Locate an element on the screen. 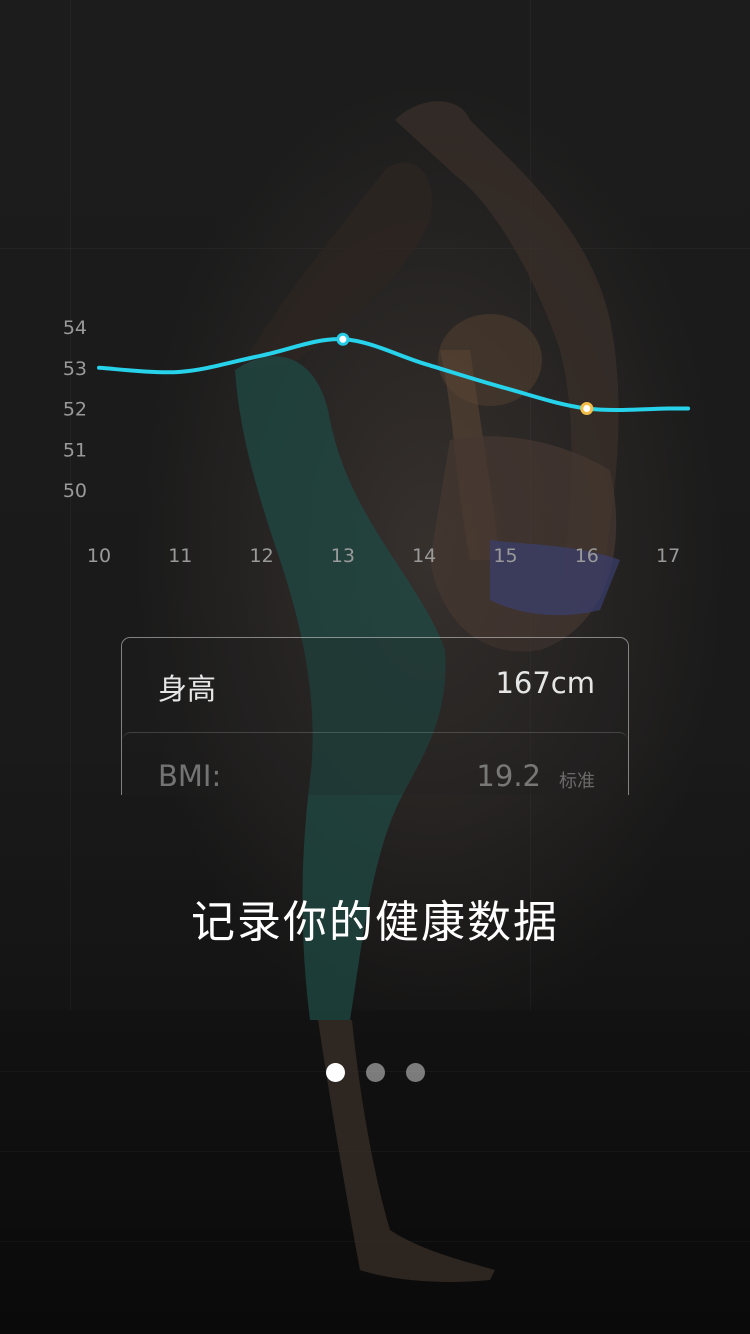 The height and width of the screenshot is (1334, 750). page-indicator is located at coordinates (375, 1073).